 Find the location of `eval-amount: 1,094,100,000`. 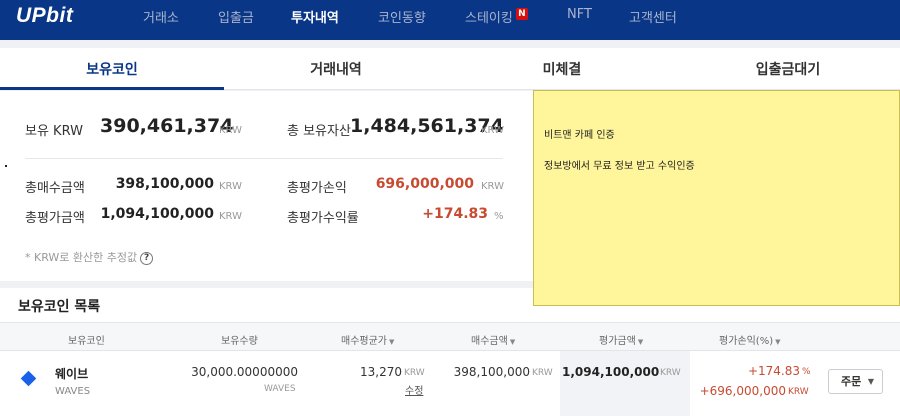

eval-amount: 1,094,100,000 is located at coordinates (611, 372).